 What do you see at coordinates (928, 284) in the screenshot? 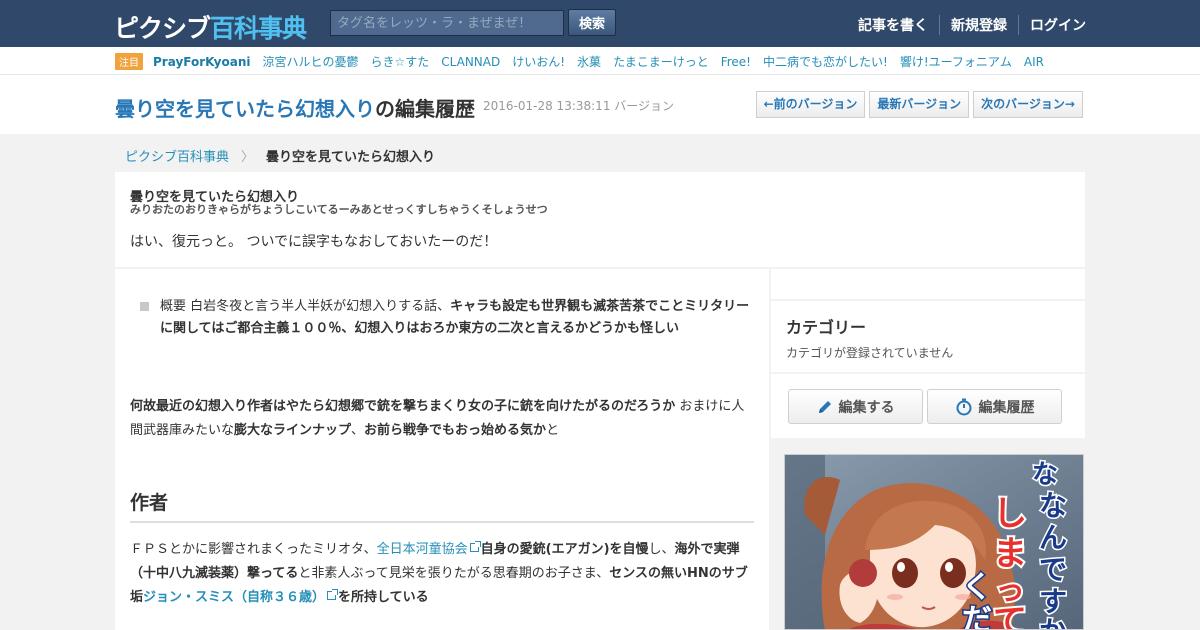
I see `sidebar-spacer` at bounding box center [928, 284].